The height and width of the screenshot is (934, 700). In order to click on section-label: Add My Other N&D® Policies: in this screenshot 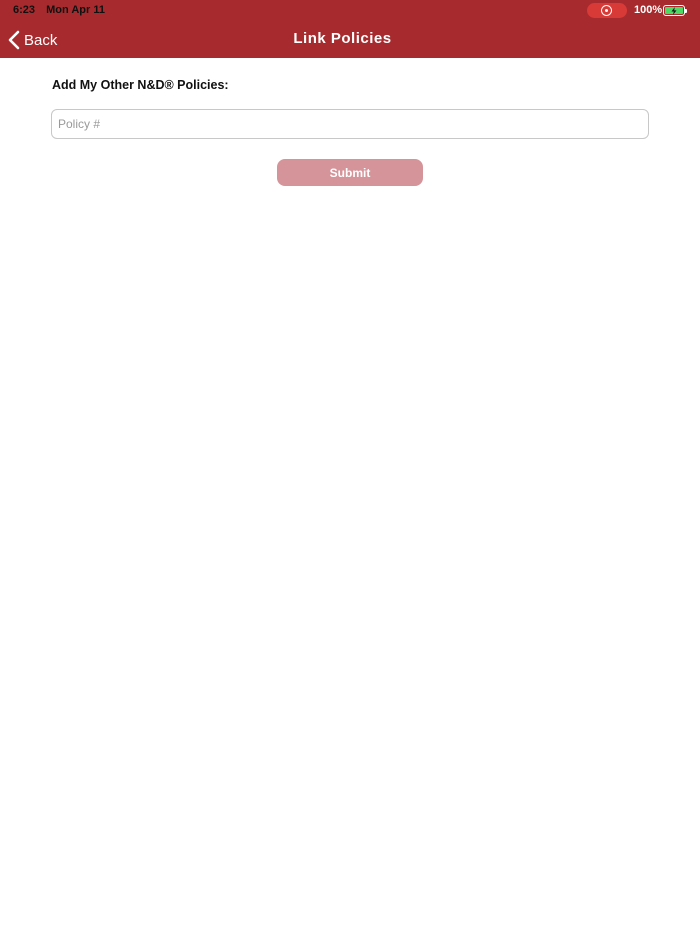, I will do `click(140, 85)`.